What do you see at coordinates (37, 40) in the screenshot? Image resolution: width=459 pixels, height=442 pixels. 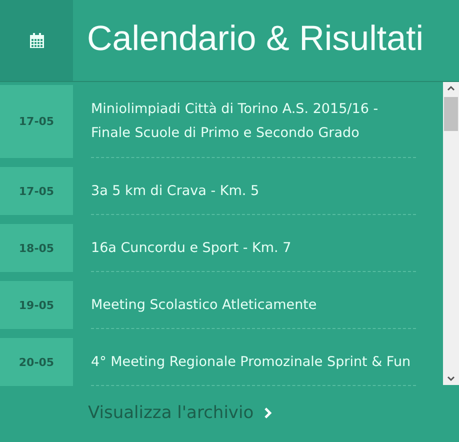 I see `calendar-icon` at bounding box center [37, 40].